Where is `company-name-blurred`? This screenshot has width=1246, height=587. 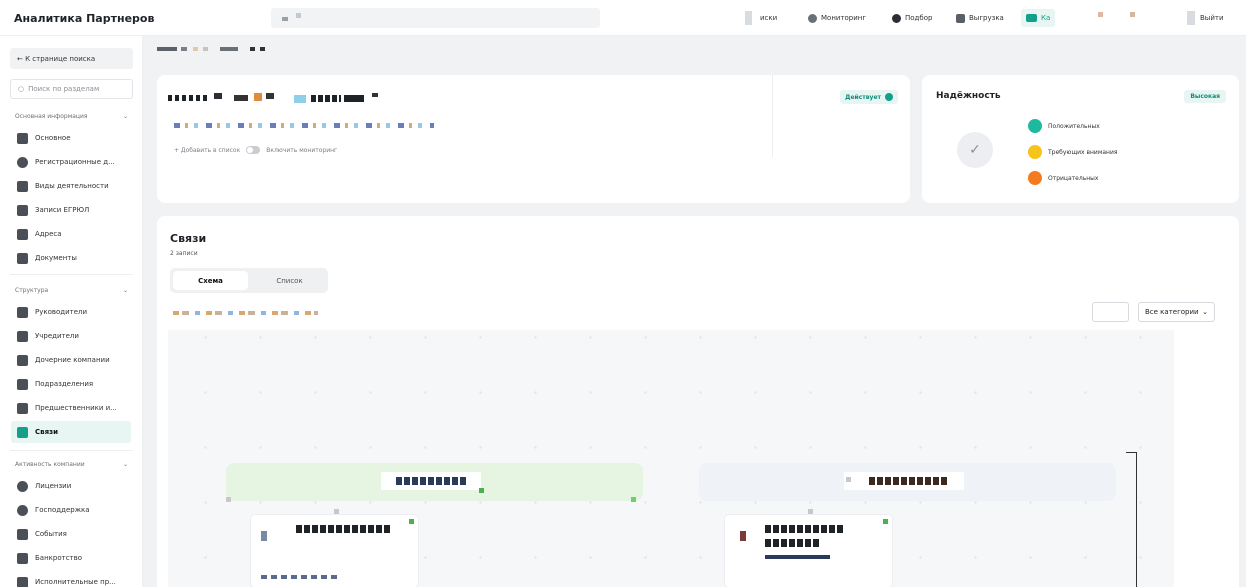 company-name-blurred is located at coordinates (273, 98).